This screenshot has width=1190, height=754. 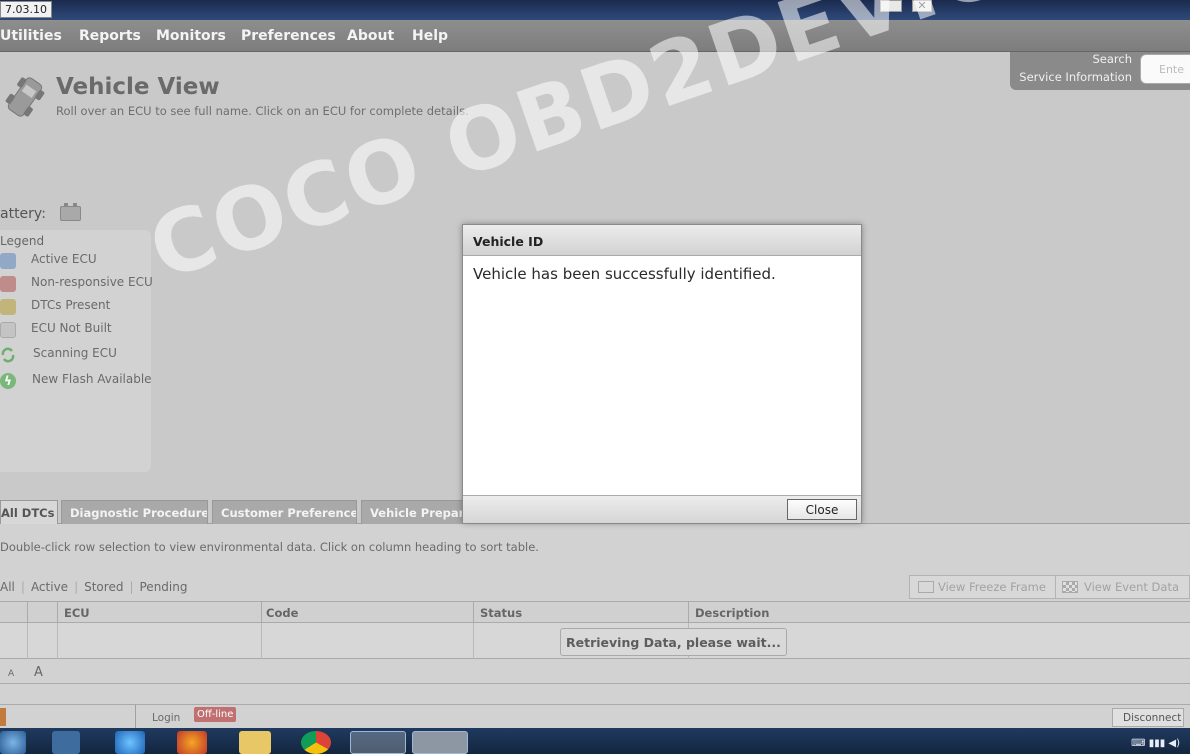 I want to click on teamviewer-icon, so click(x=378, y=742).